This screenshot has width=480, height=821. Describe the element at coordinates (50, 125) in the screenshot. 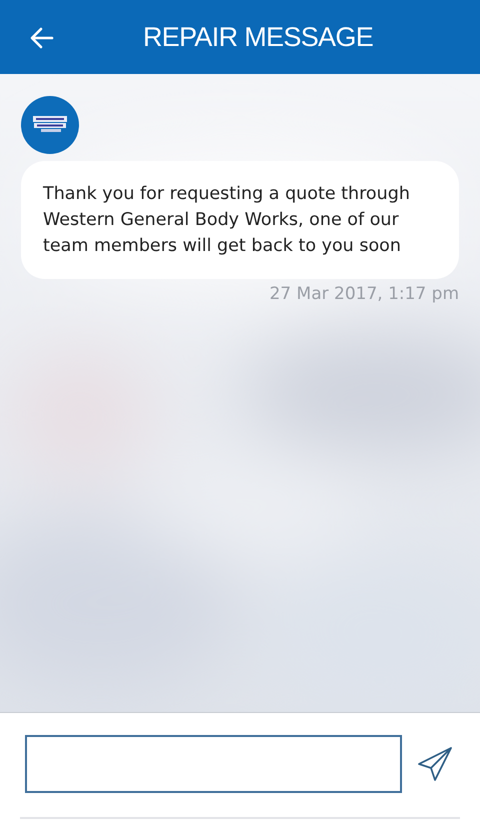

I see `company-logo-icon` at that location.